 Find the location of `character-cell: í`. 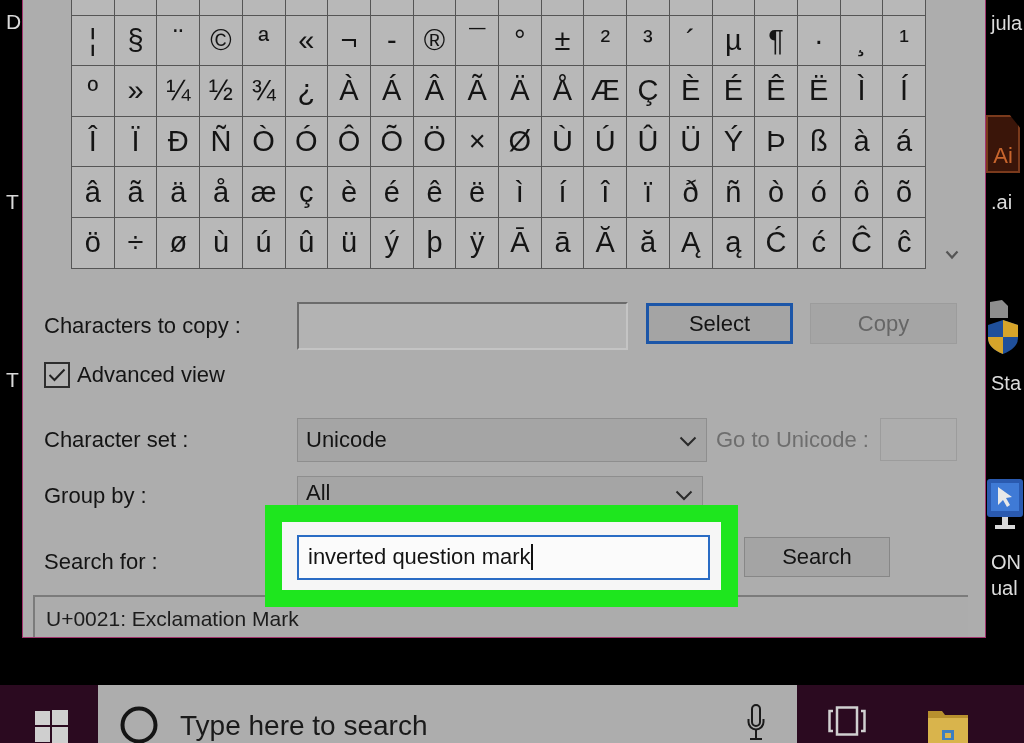

character-cell: í is located at coordinates (563, 192).